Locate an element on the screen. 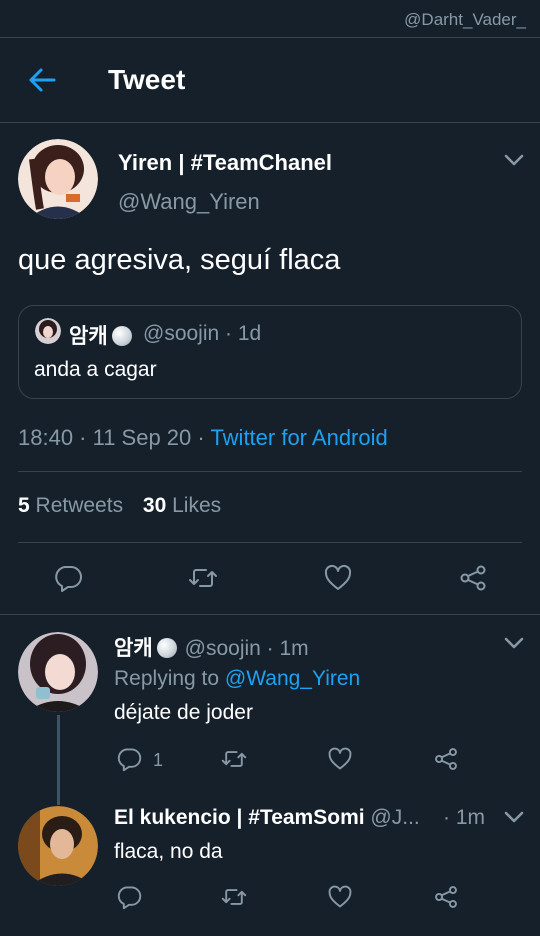  author-handle: @Wang_Yiren is located at coordinates (189, 202).